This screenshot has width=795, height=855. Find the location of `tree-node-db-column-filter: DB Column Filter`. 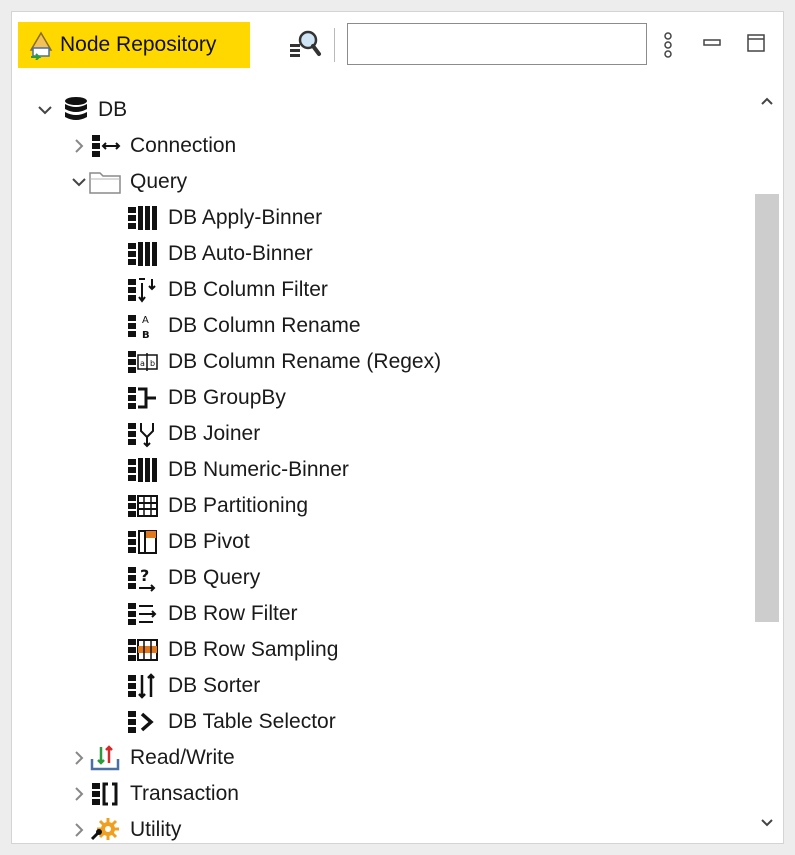

tree-node-db-column-filter: DB Column Filter is located at coordinates (227, 290).